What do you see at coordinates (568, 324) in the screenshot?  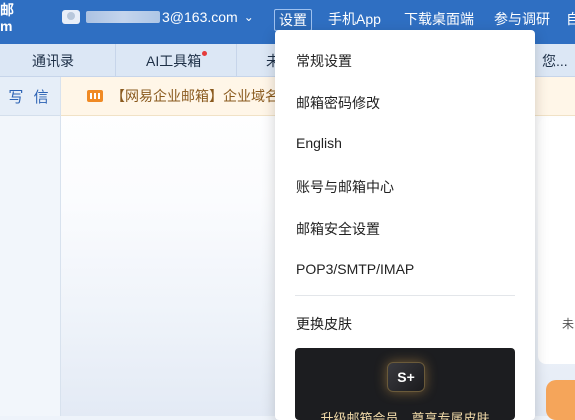 I see `side-card-text: 未` at bounding box center [568, 324].